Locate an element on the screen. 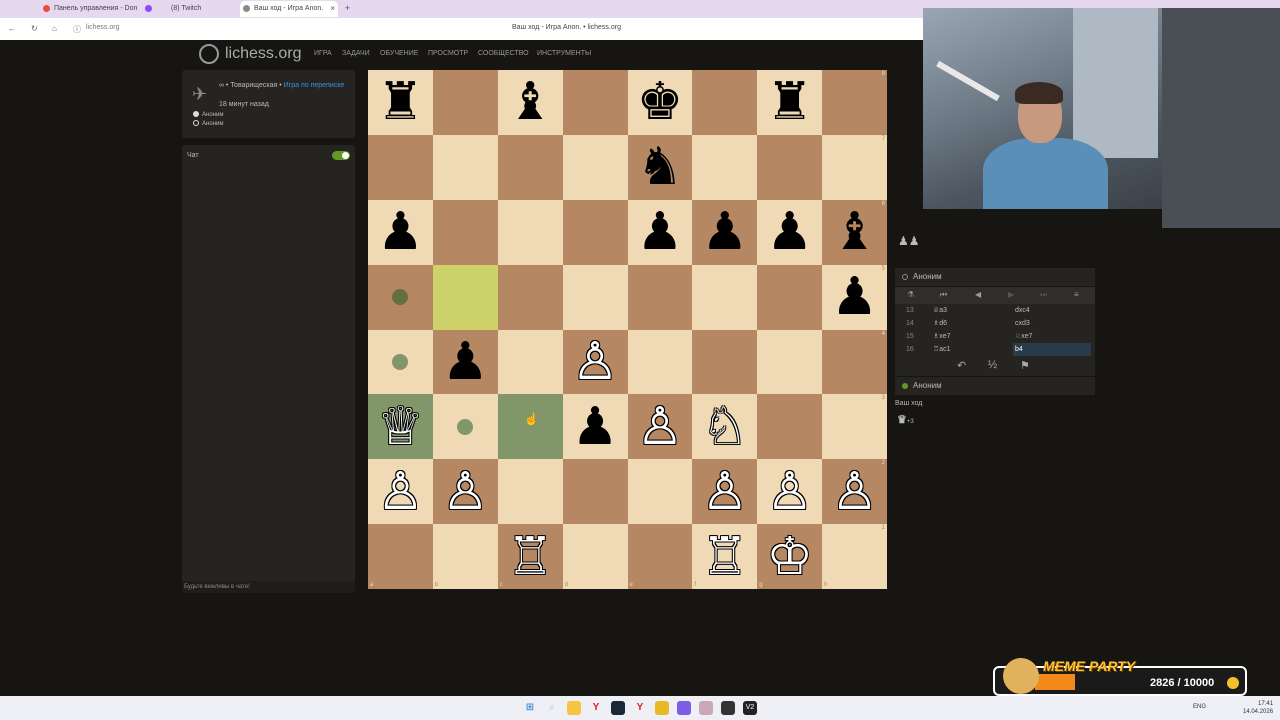  home-icon: ⌂ is located at coordinates (54, 28).